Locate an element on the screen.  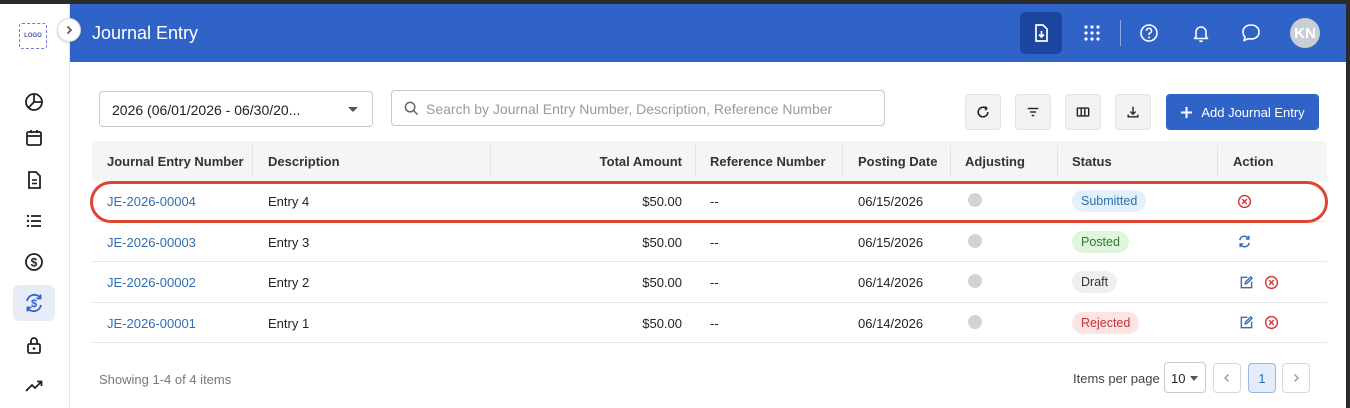
page-button-current: 1 is located at coordinates (1262, 378).